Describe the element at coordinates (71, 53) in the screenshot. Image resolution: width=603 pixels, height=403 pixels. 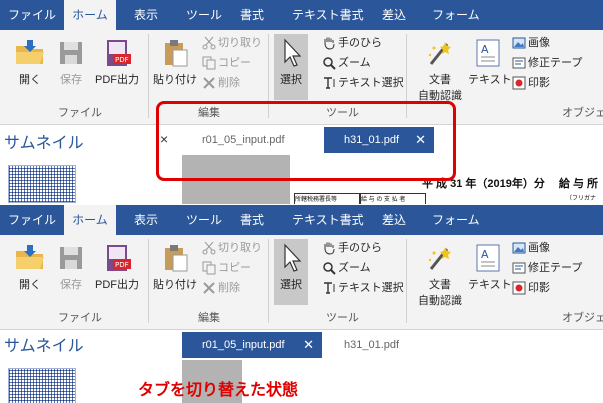
I see `floppy-disk-icon` at that location.